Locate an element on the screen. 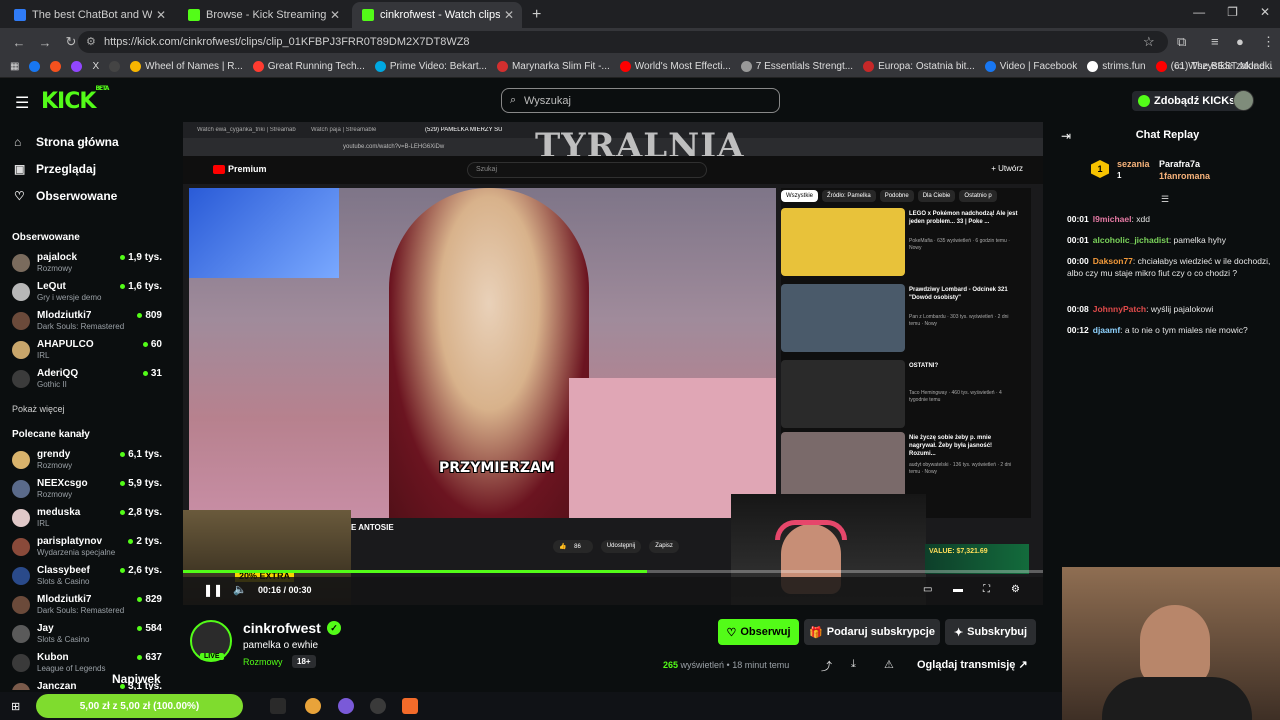 Image resolution: width=1280 pixels, height=720 pixels. expand-gifters-icon: ☰ is located at coordinates (1165, 199).